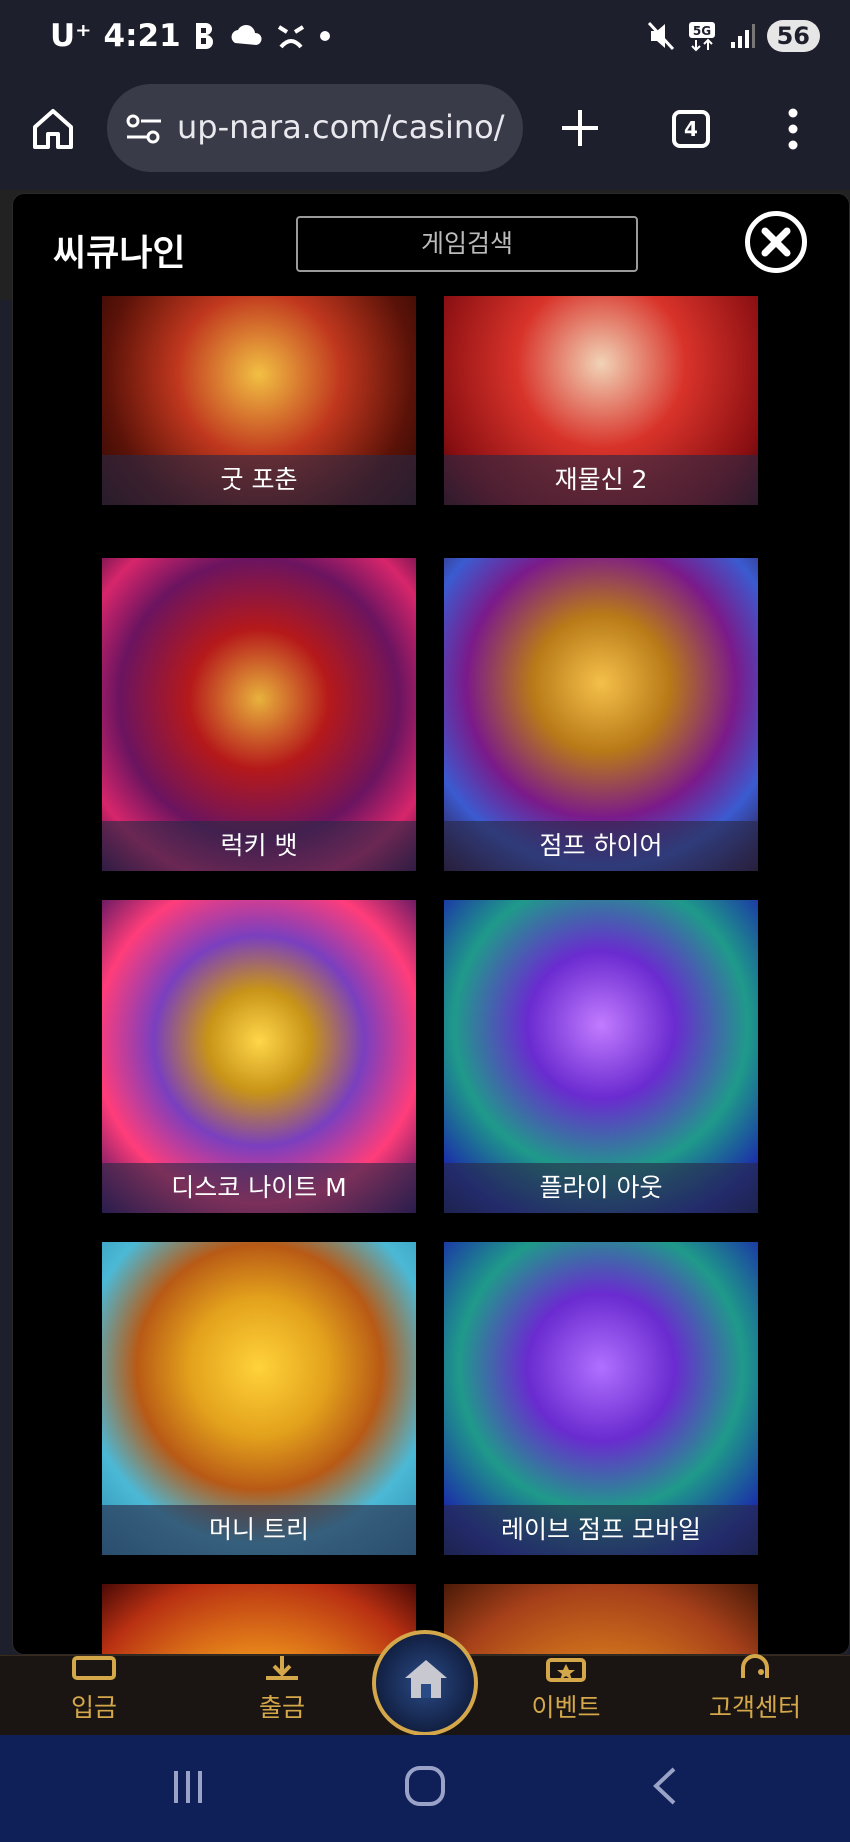  What do you see at coordinates (290, 37) in the screenshot?
I see `emoticon-icon` at bounding box center [290, 37].